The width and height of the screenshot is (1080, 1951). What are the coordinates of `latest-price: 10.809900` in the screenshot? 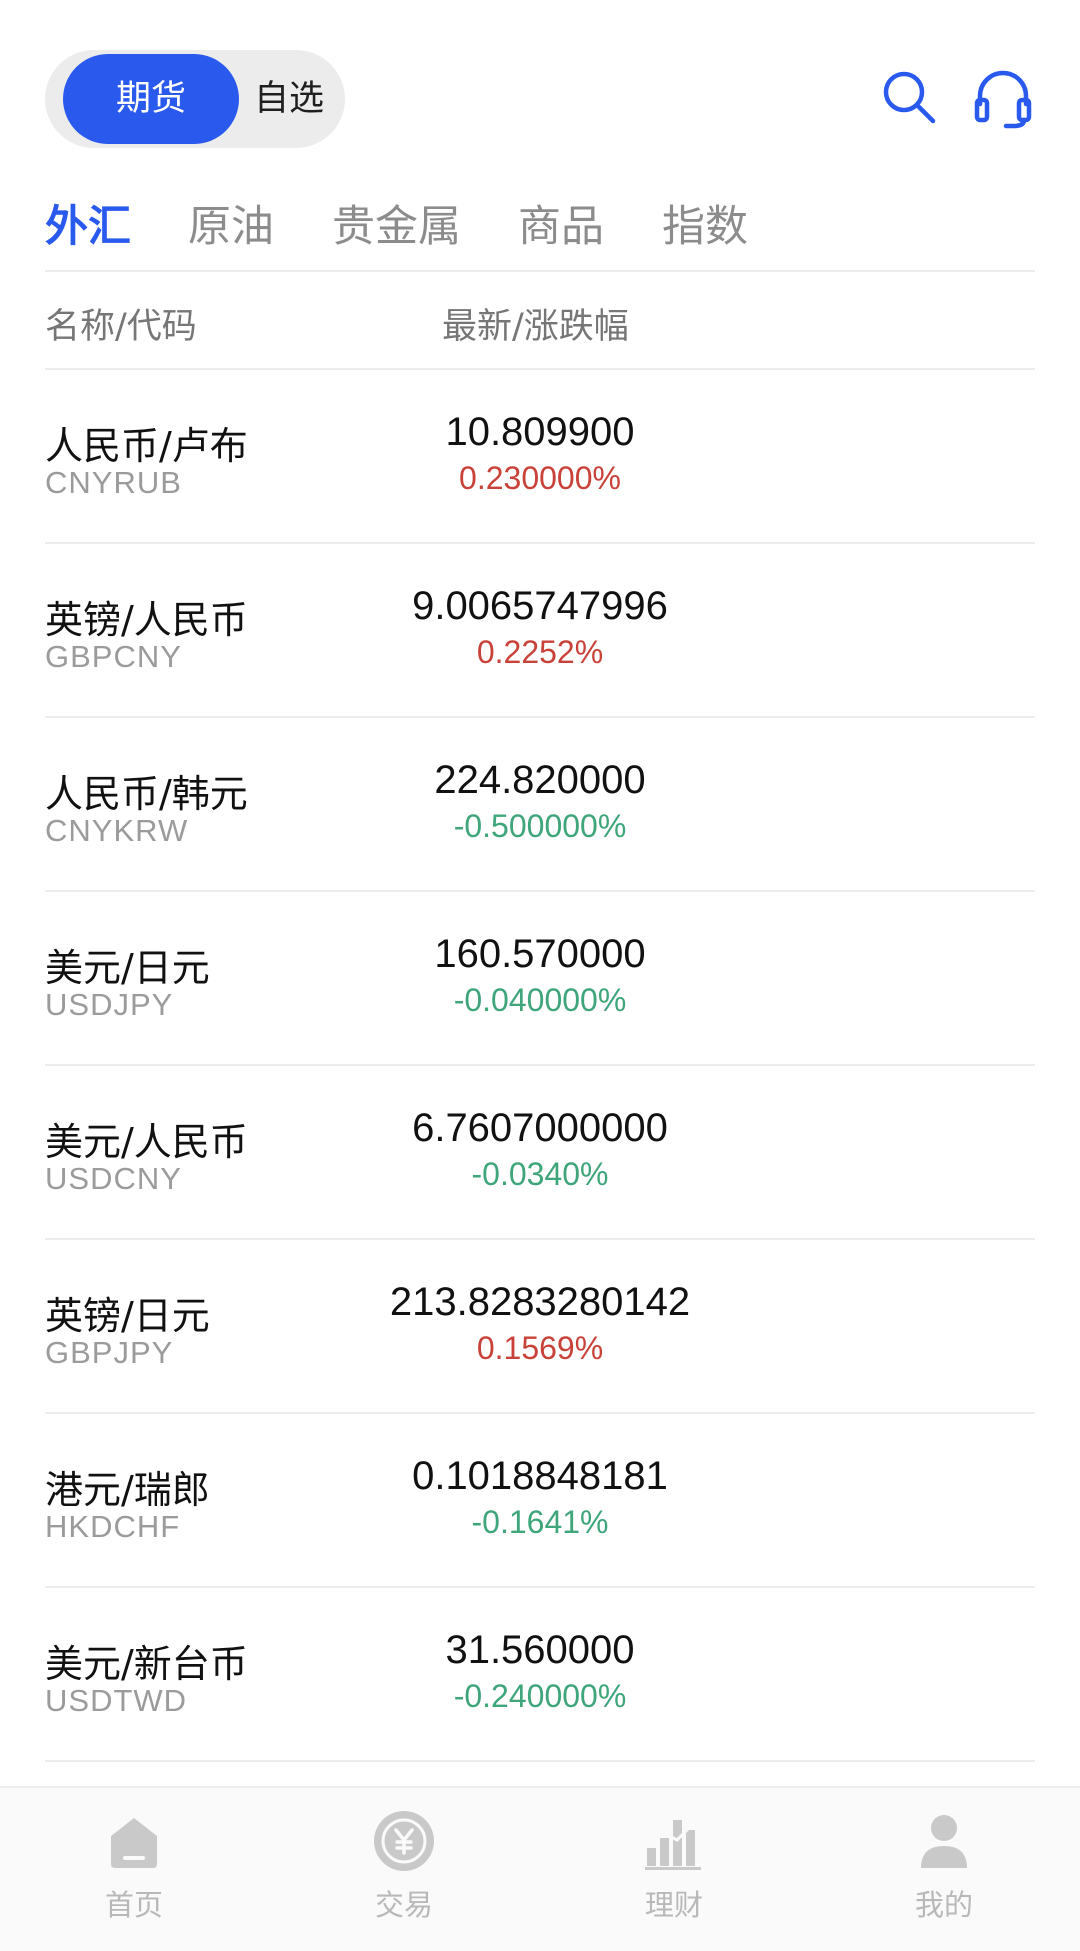 It's located at (540, 432).